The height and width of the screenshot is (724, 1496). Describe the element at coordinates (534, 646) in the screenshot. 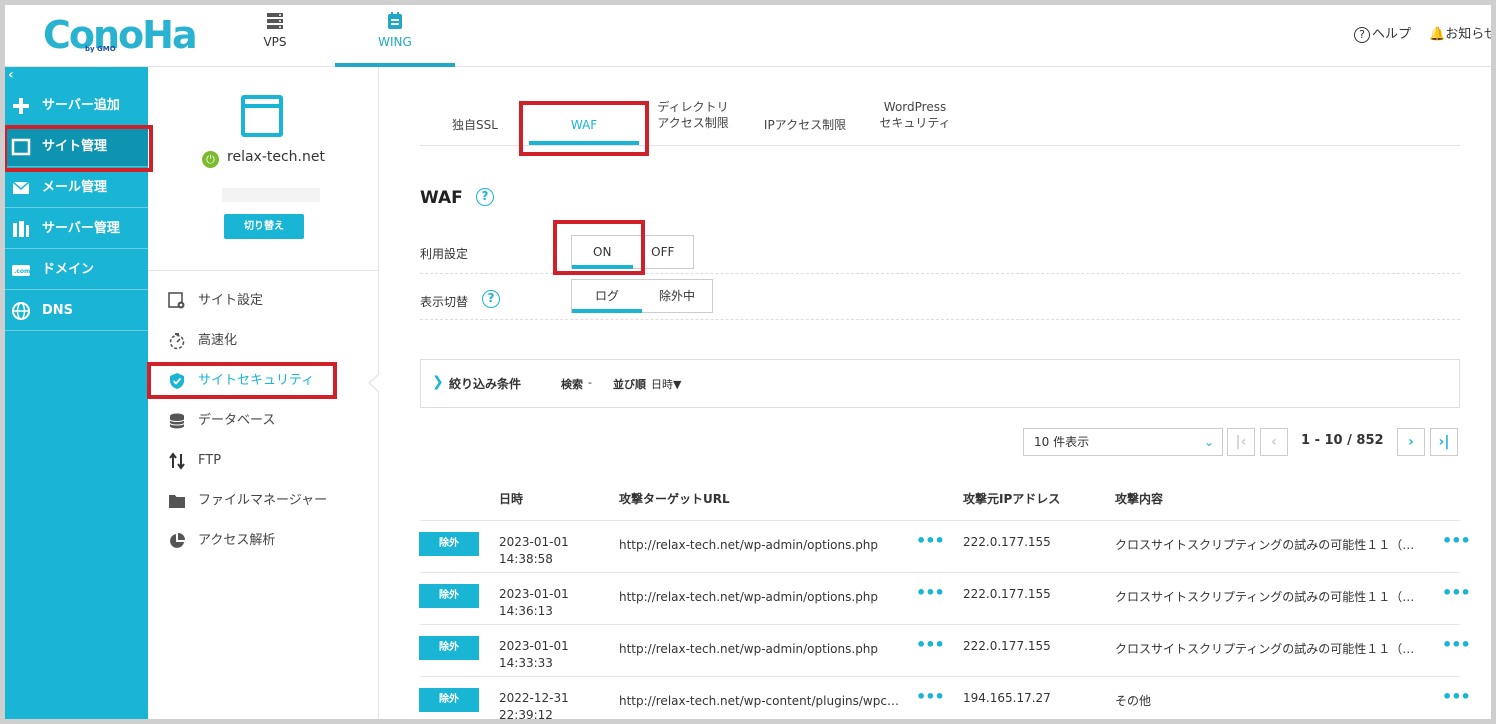

I see `row-date: 2023-01-01` at that location.